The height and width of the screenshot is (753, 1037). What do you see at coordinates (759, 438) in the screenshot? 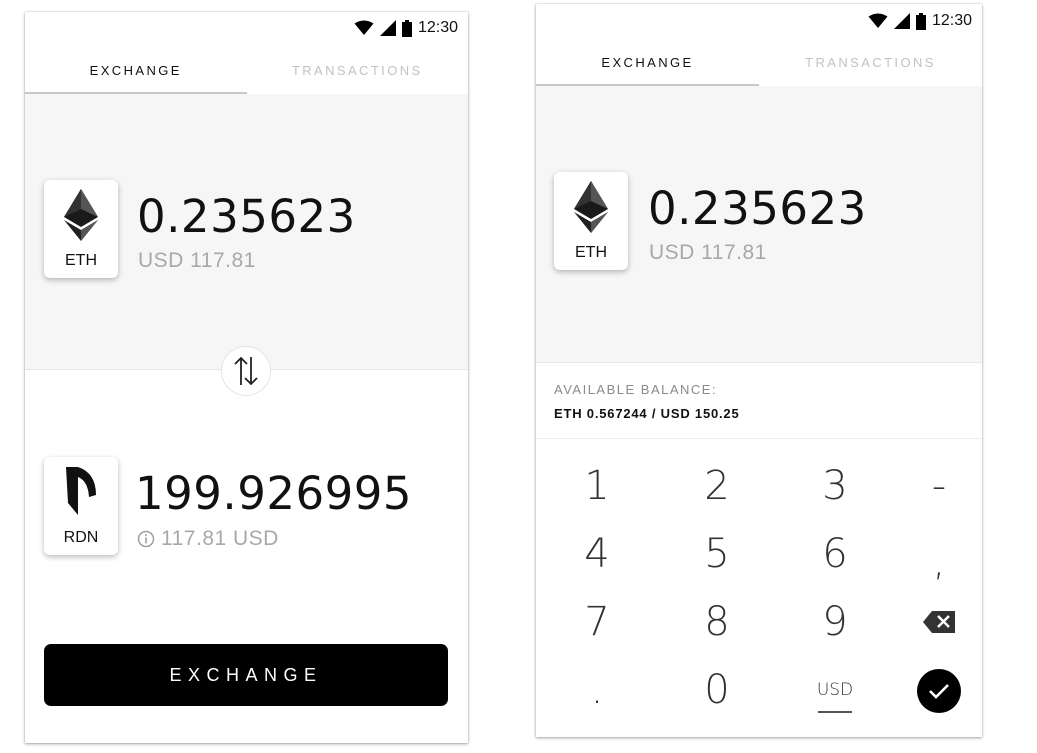
I see `keypad-divider` at bounding box center [759, 438].